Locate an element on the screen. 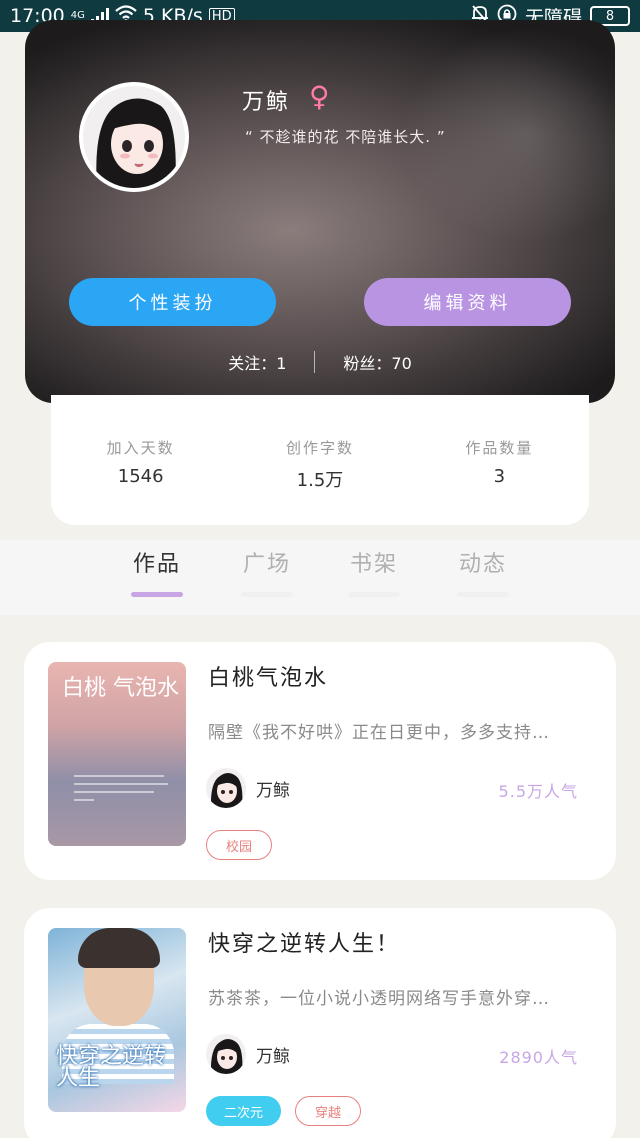 This screenshot has width=640, height=1138. book-title: 白桃气泡水 is located at coordinates (268, 676).